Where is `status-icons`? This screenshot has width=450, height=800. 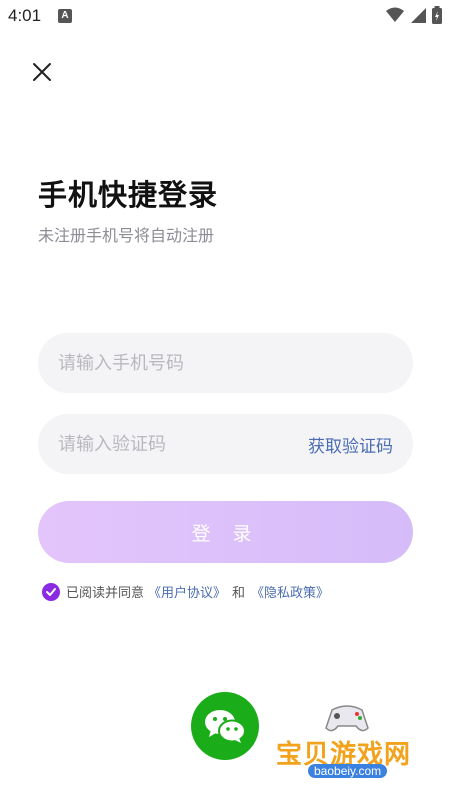 status-icons is located at coordinates (414, 15).